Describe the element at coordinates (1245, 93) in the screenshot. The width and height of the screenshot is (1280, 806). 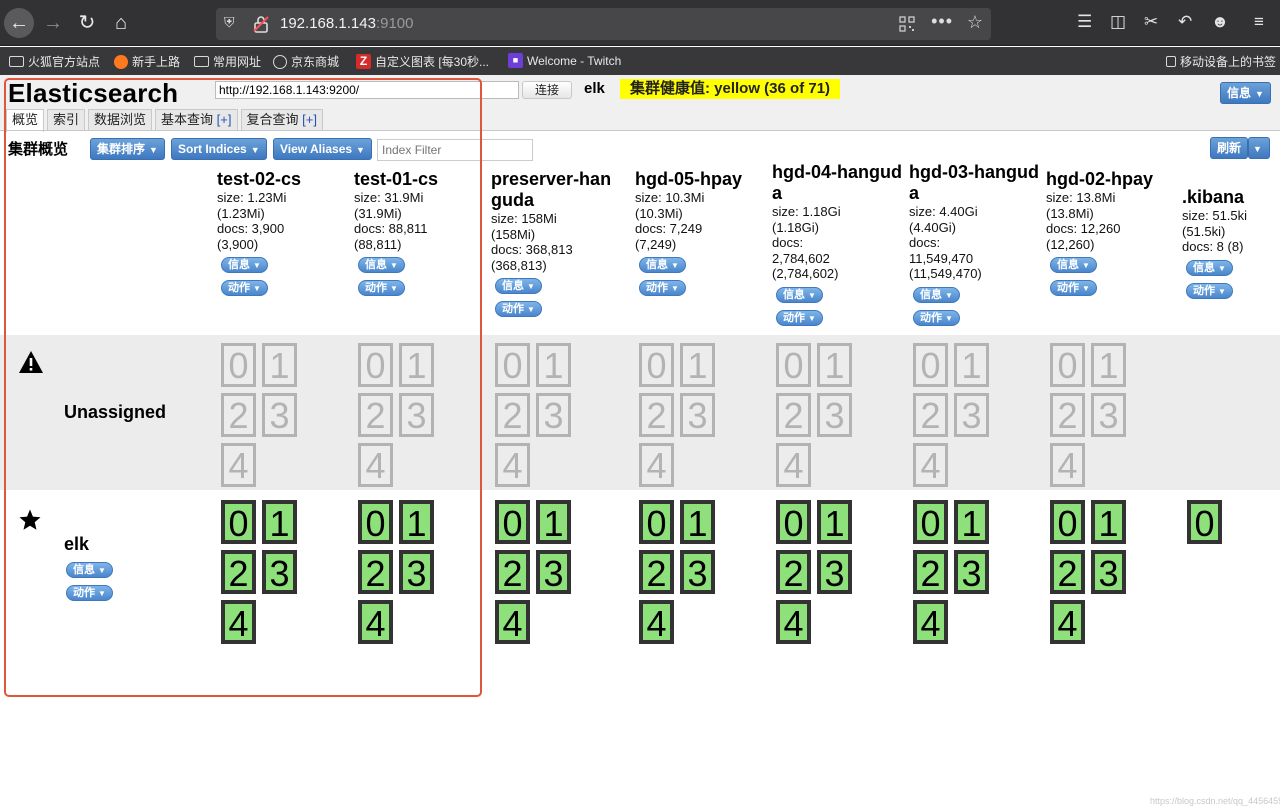
I see `info-menu-button: 信息 ▼` at that location.